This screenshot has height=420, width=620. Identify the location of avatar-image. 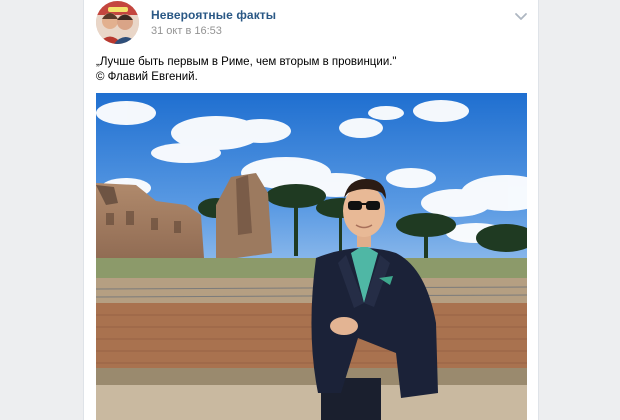
(117, 22).